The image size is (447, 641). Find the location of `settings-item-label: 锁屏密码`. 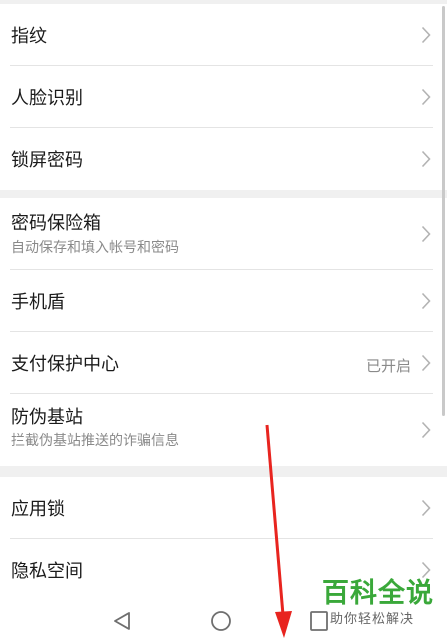

settings-item-label: 锁屏密码 is located at coordinates (47, 160).